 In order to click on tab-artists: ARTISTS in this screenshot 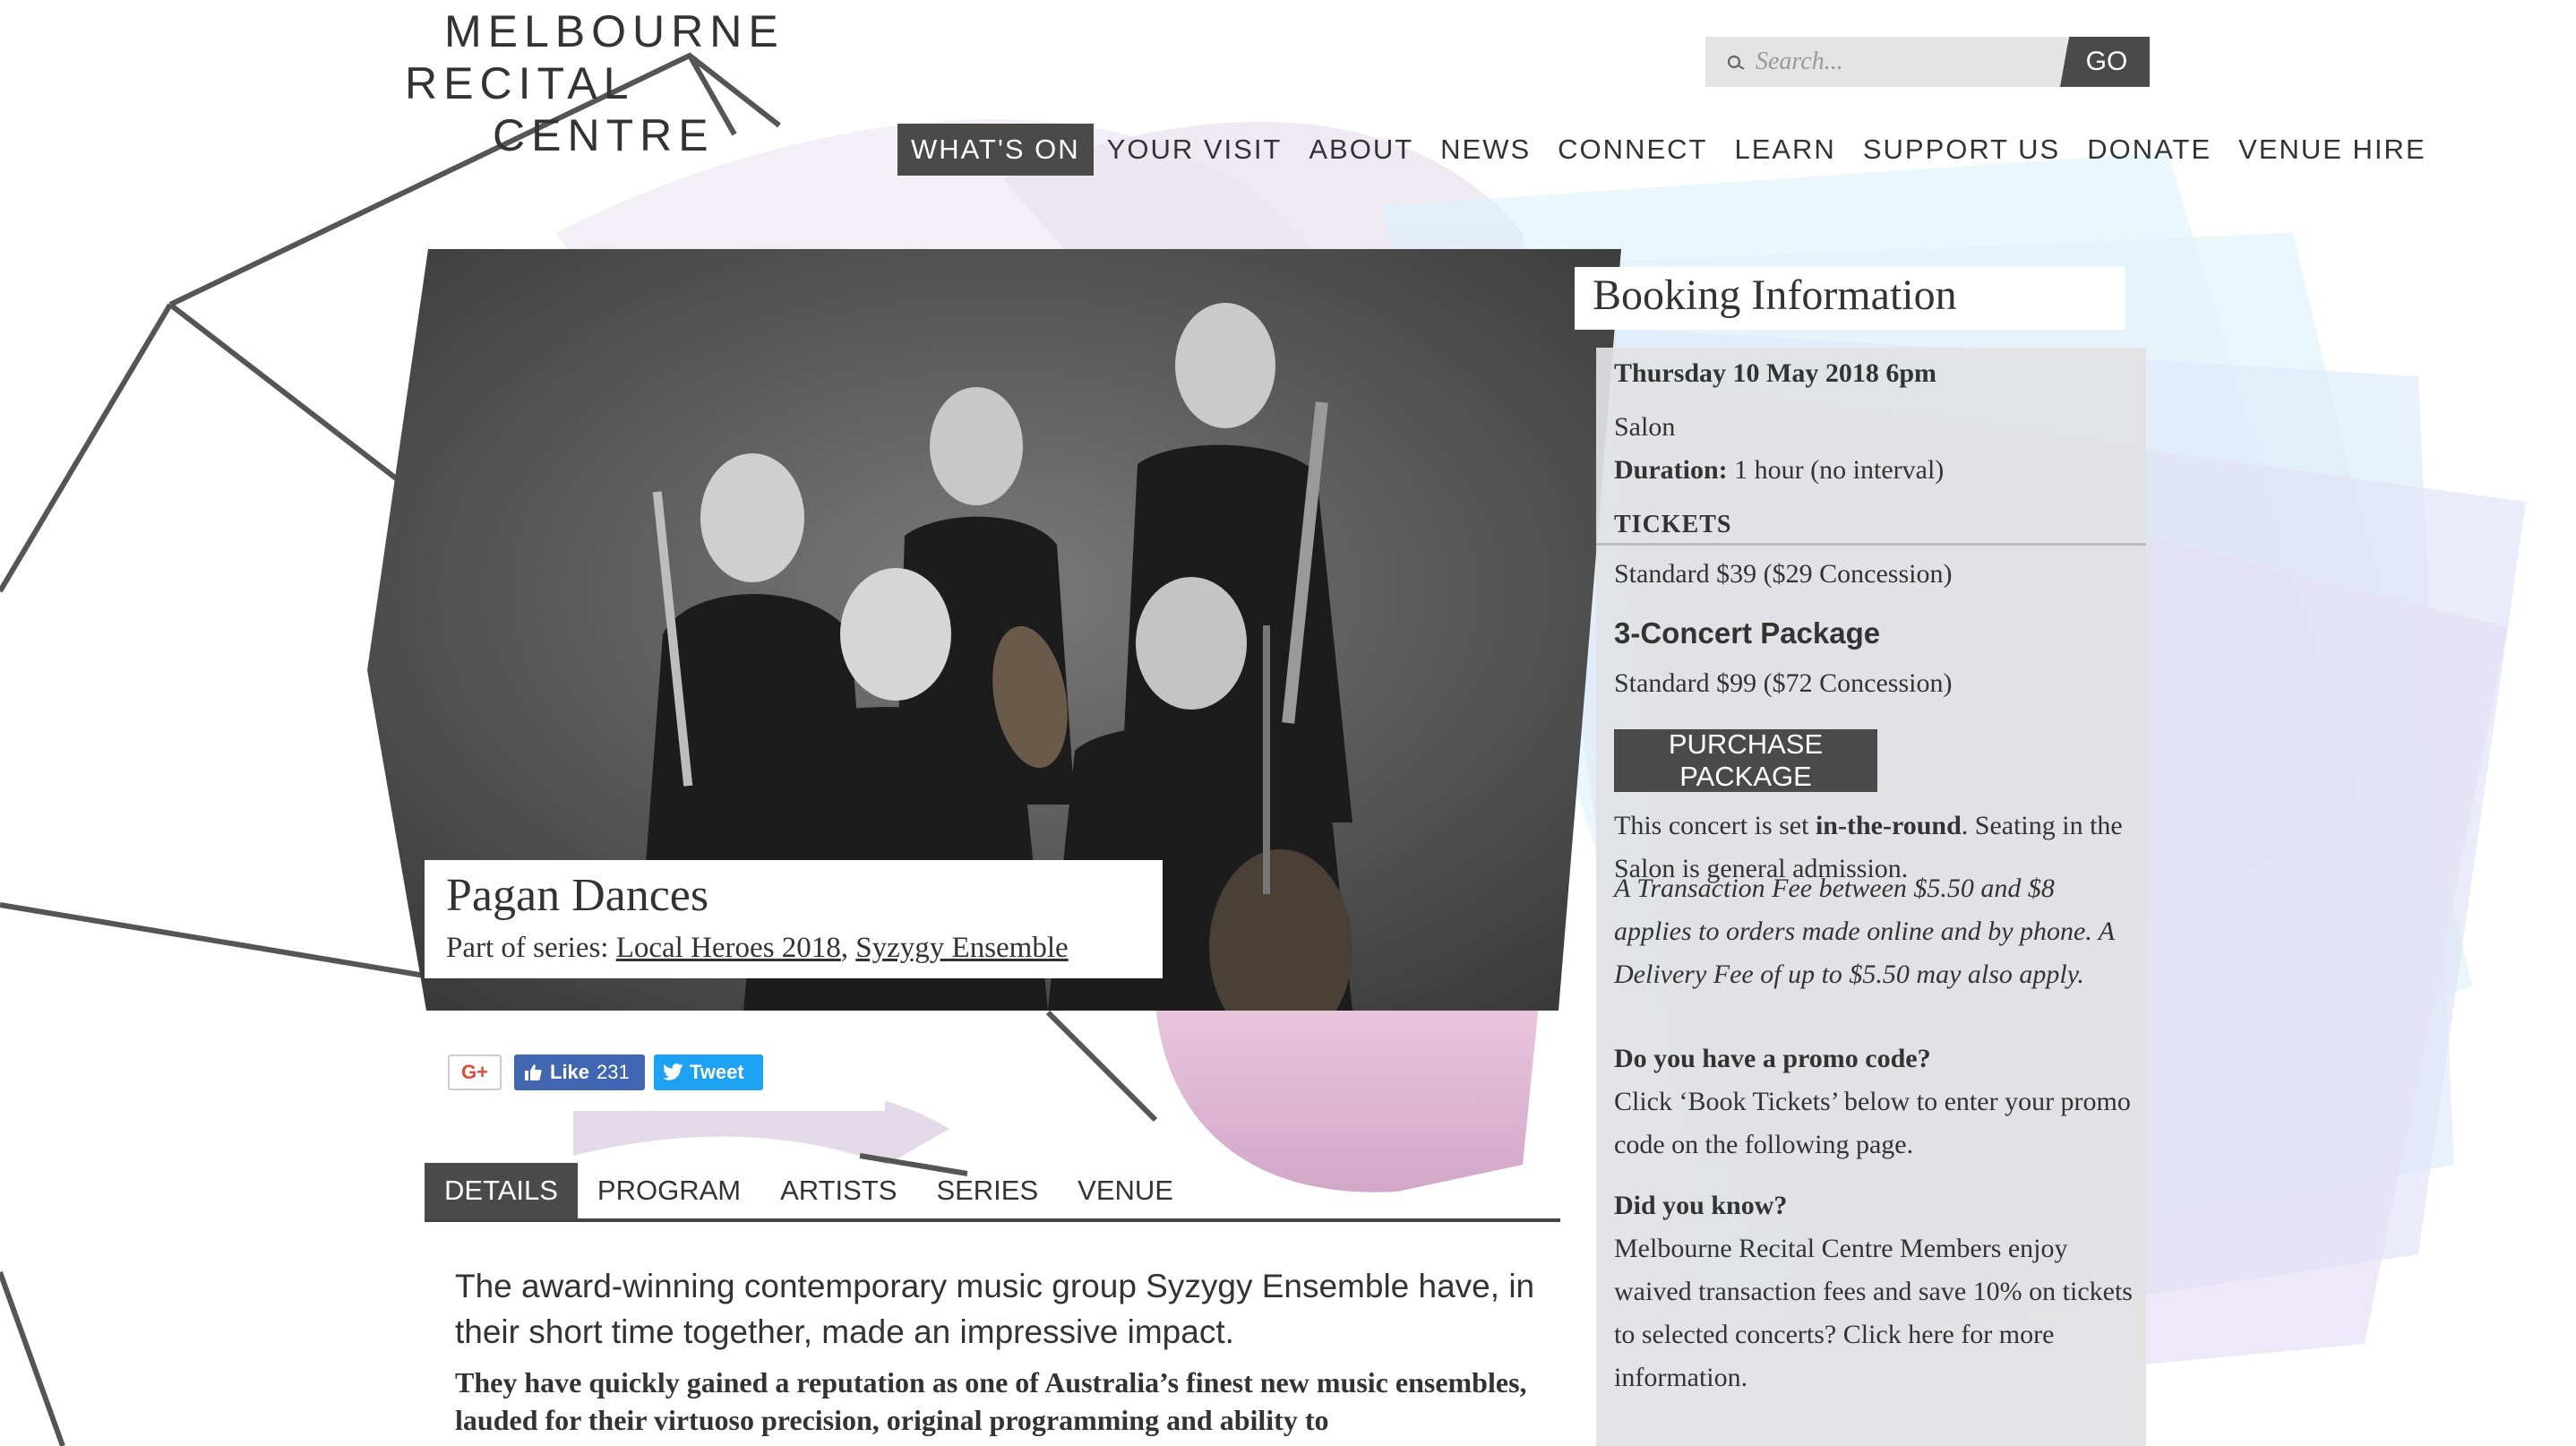, I will do `click(838, 1190)`.